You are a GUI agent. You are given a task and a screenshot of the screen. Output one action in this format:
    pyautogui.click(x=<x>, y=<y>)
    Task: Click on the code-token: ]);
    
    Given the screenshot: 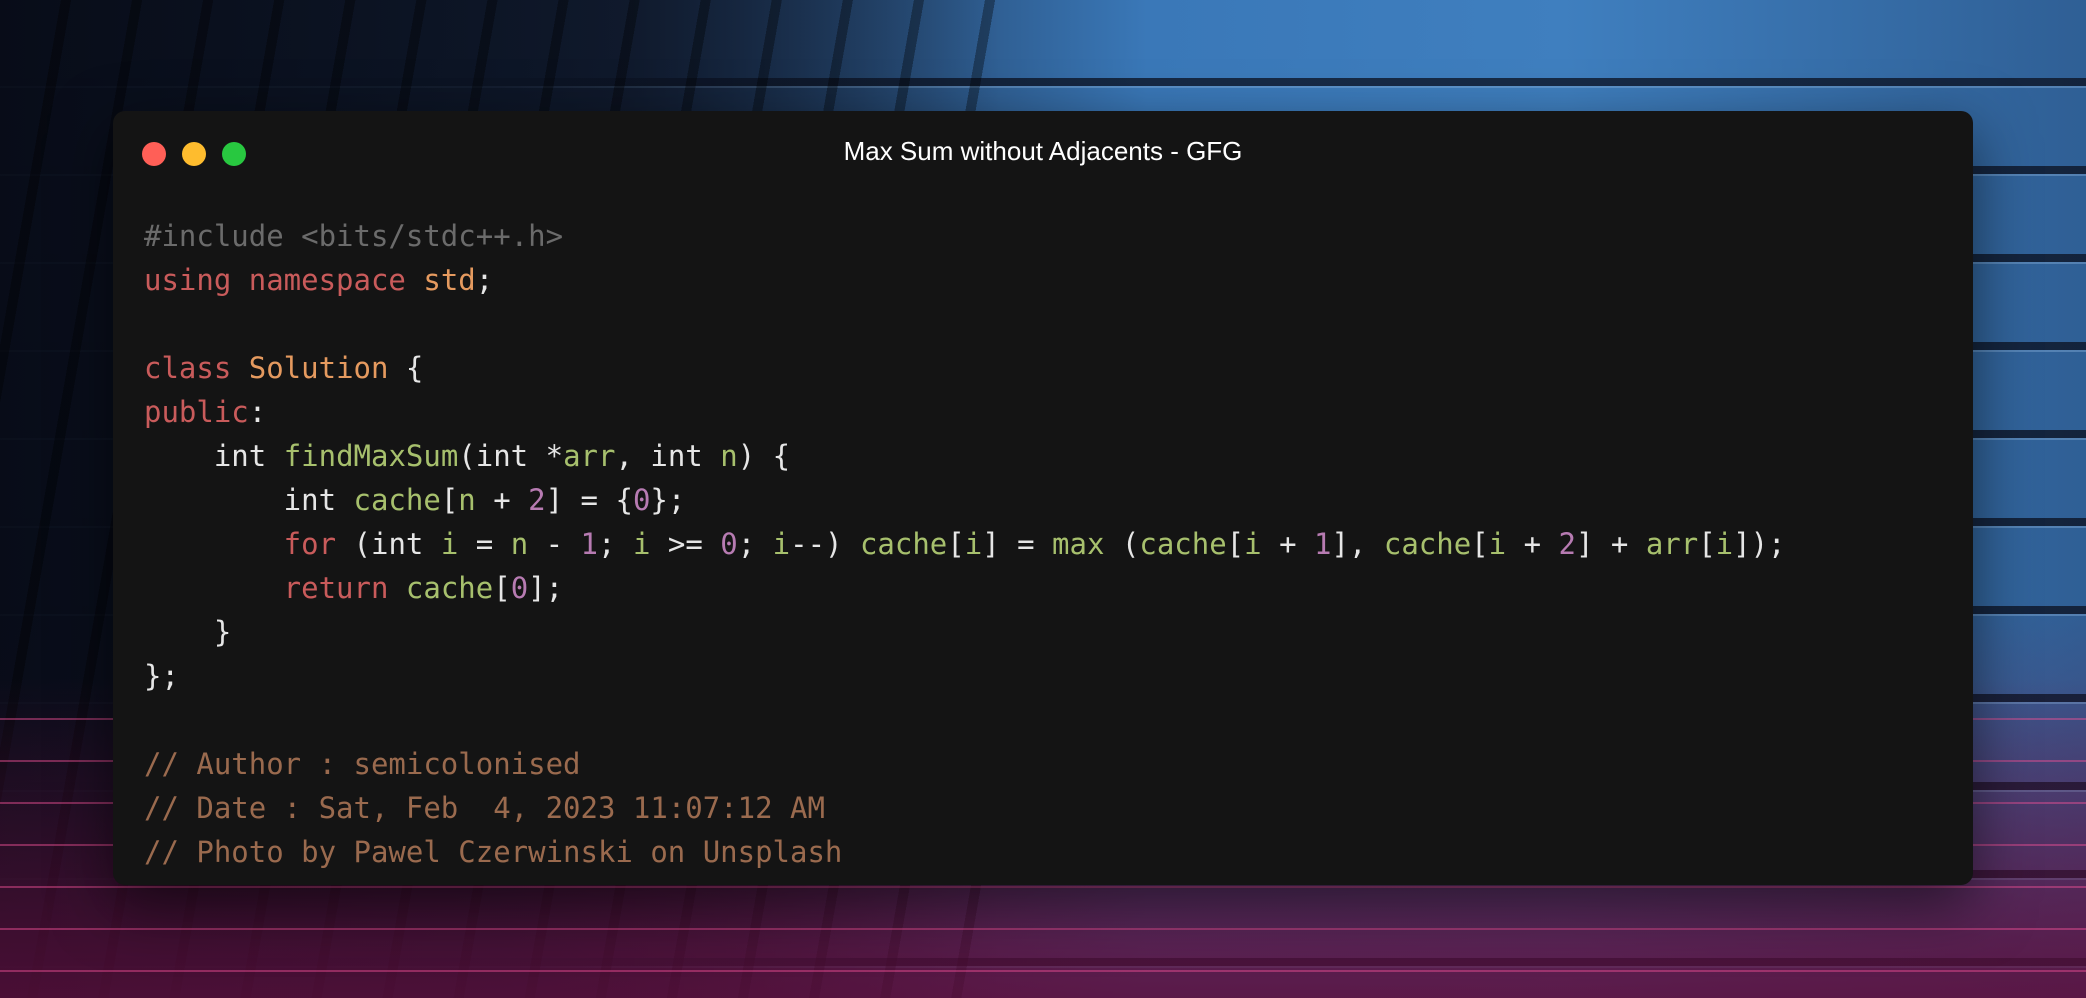 What is the action you would take?
    pyautogui.click(x=1759, y=544)
    